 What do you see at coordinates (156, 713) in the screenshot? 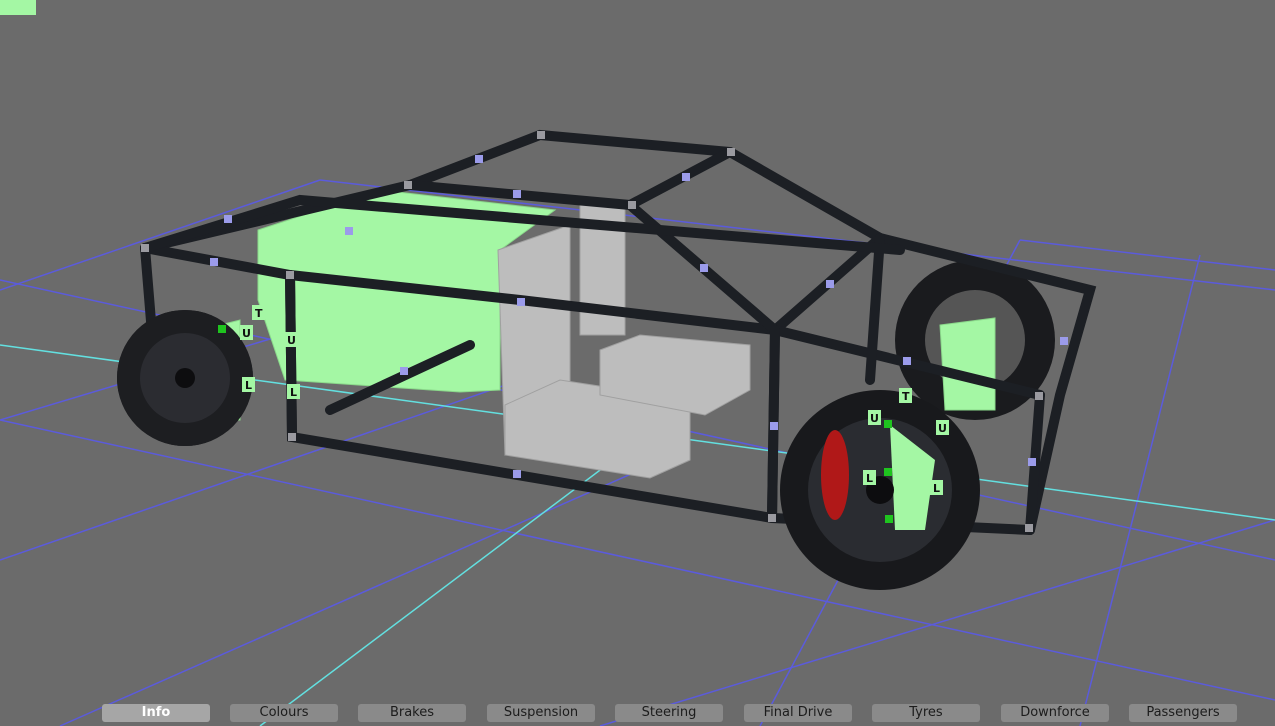
I see `tab-info: Info` at bounding box center [156, 713].